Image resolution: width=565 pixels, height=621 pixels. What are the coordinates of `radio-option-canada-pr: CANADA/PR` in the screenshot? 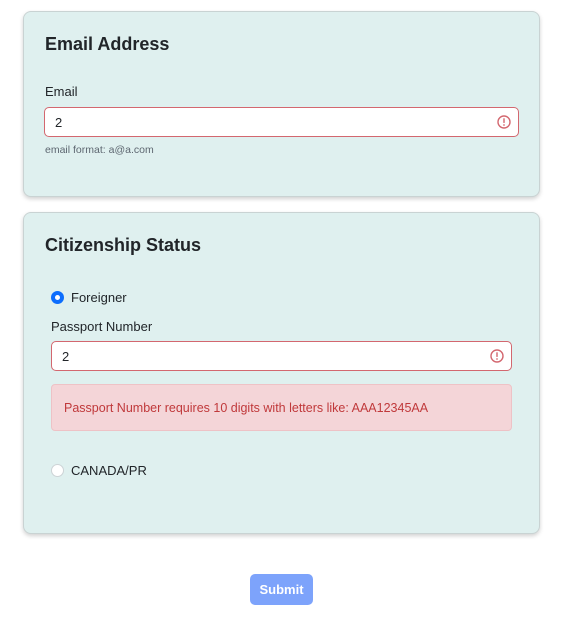 It's located at (99, 470).